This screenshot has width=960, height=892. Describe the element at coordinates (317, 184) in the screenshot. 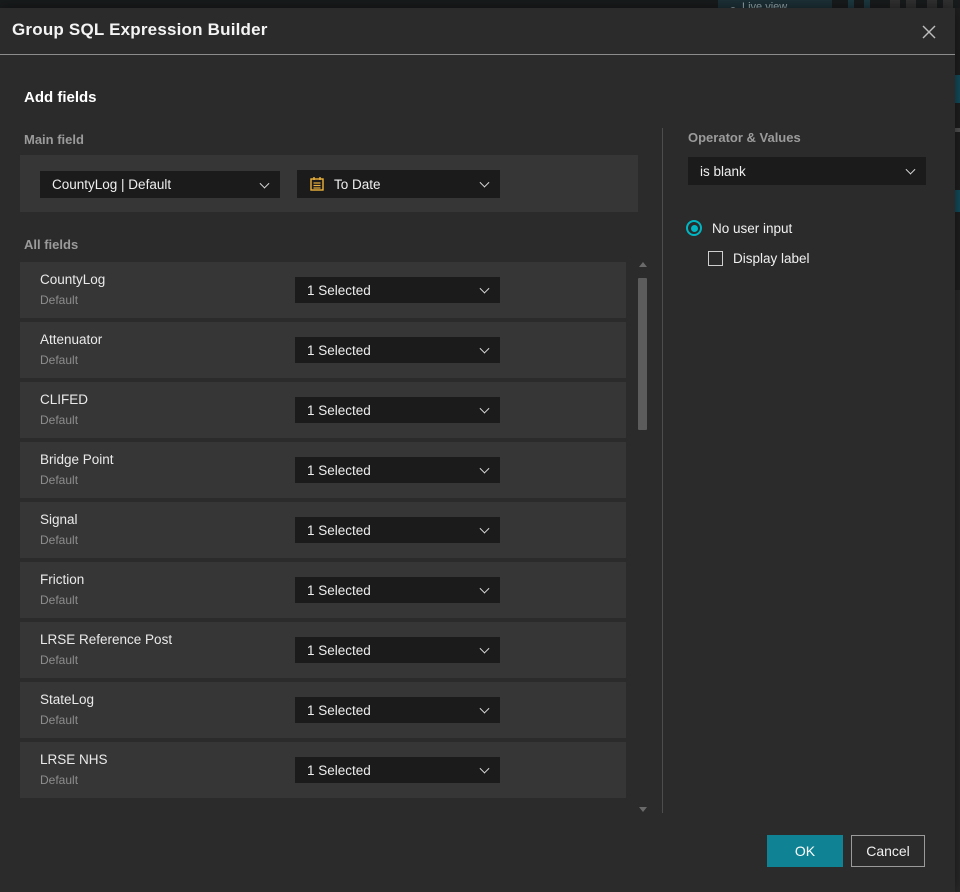

I see `calendar-icon` at that location.